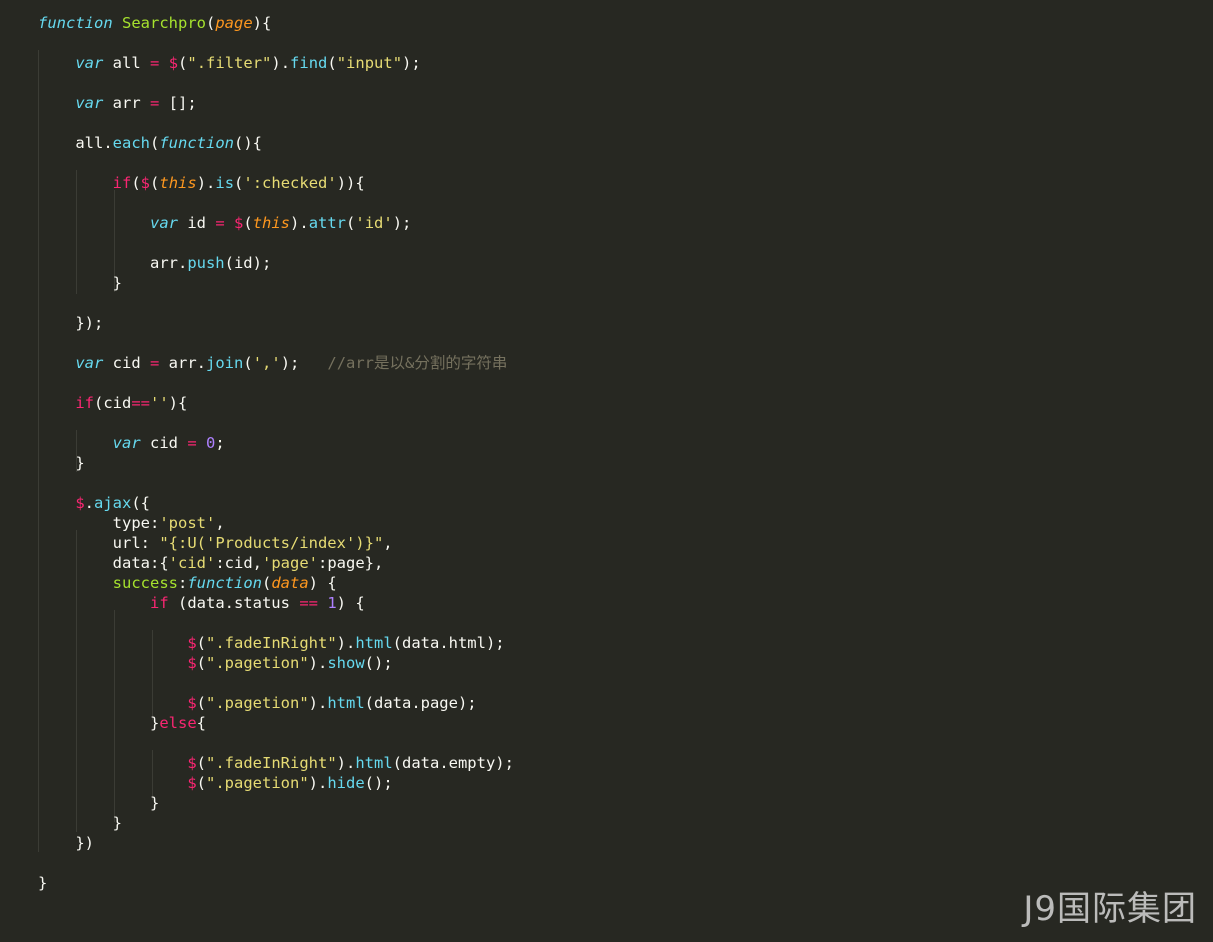 The image size is (1213, 942). I want to click on code-line: arr.push(id);, so click(276, 263).